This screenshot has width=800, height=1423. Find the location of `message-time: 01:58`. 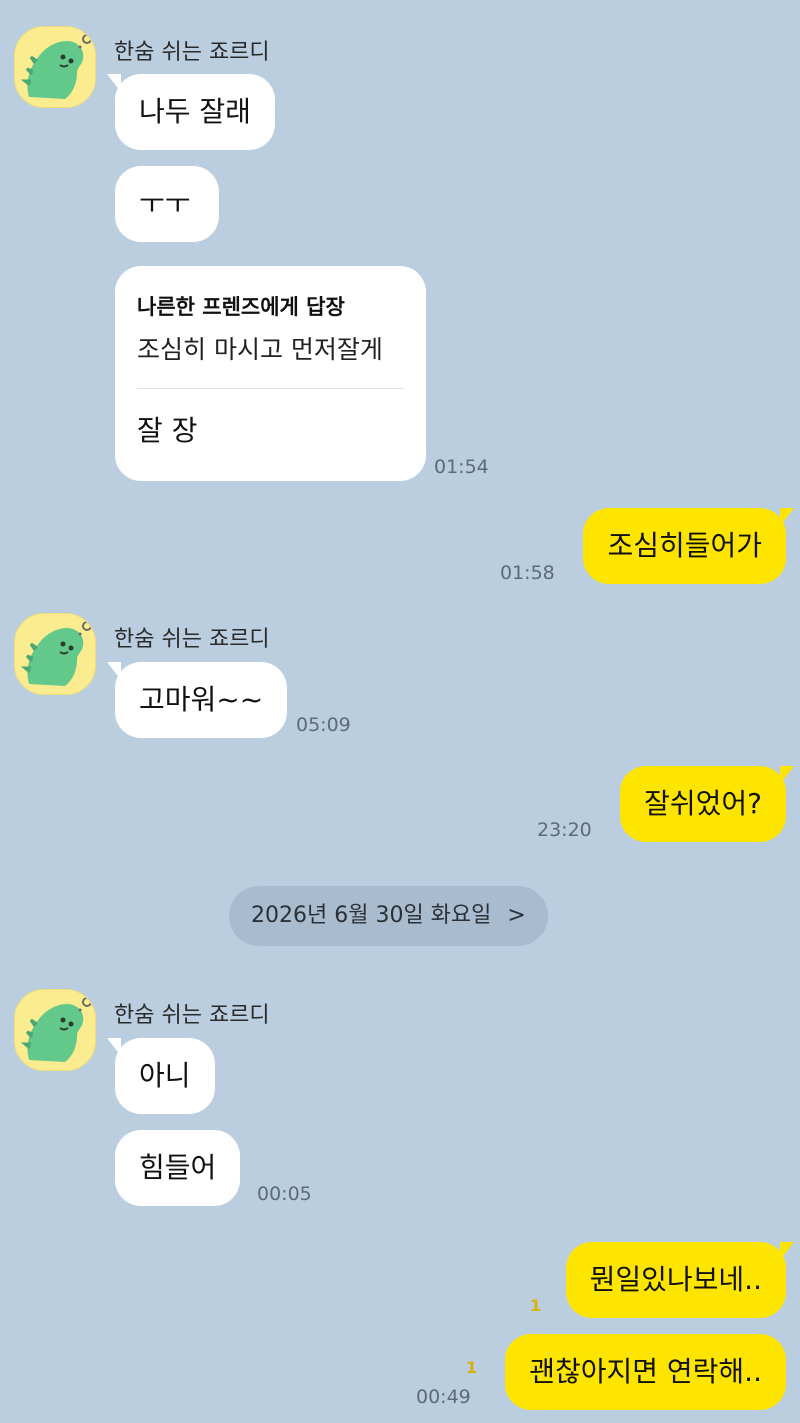

message-time: 01:58 is located at coordinates (527, 573).